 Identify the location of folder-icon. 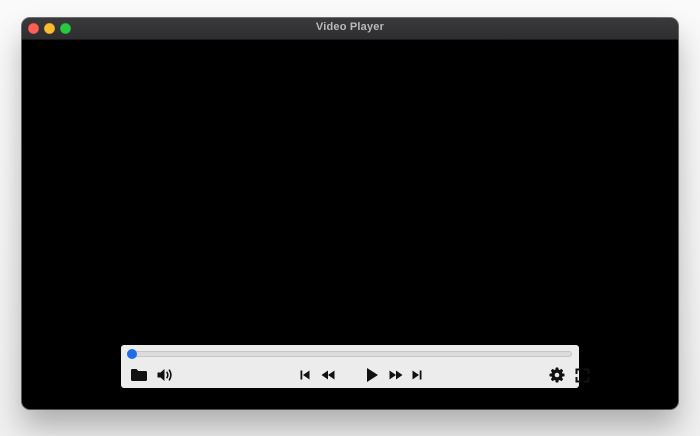
(139, 375).